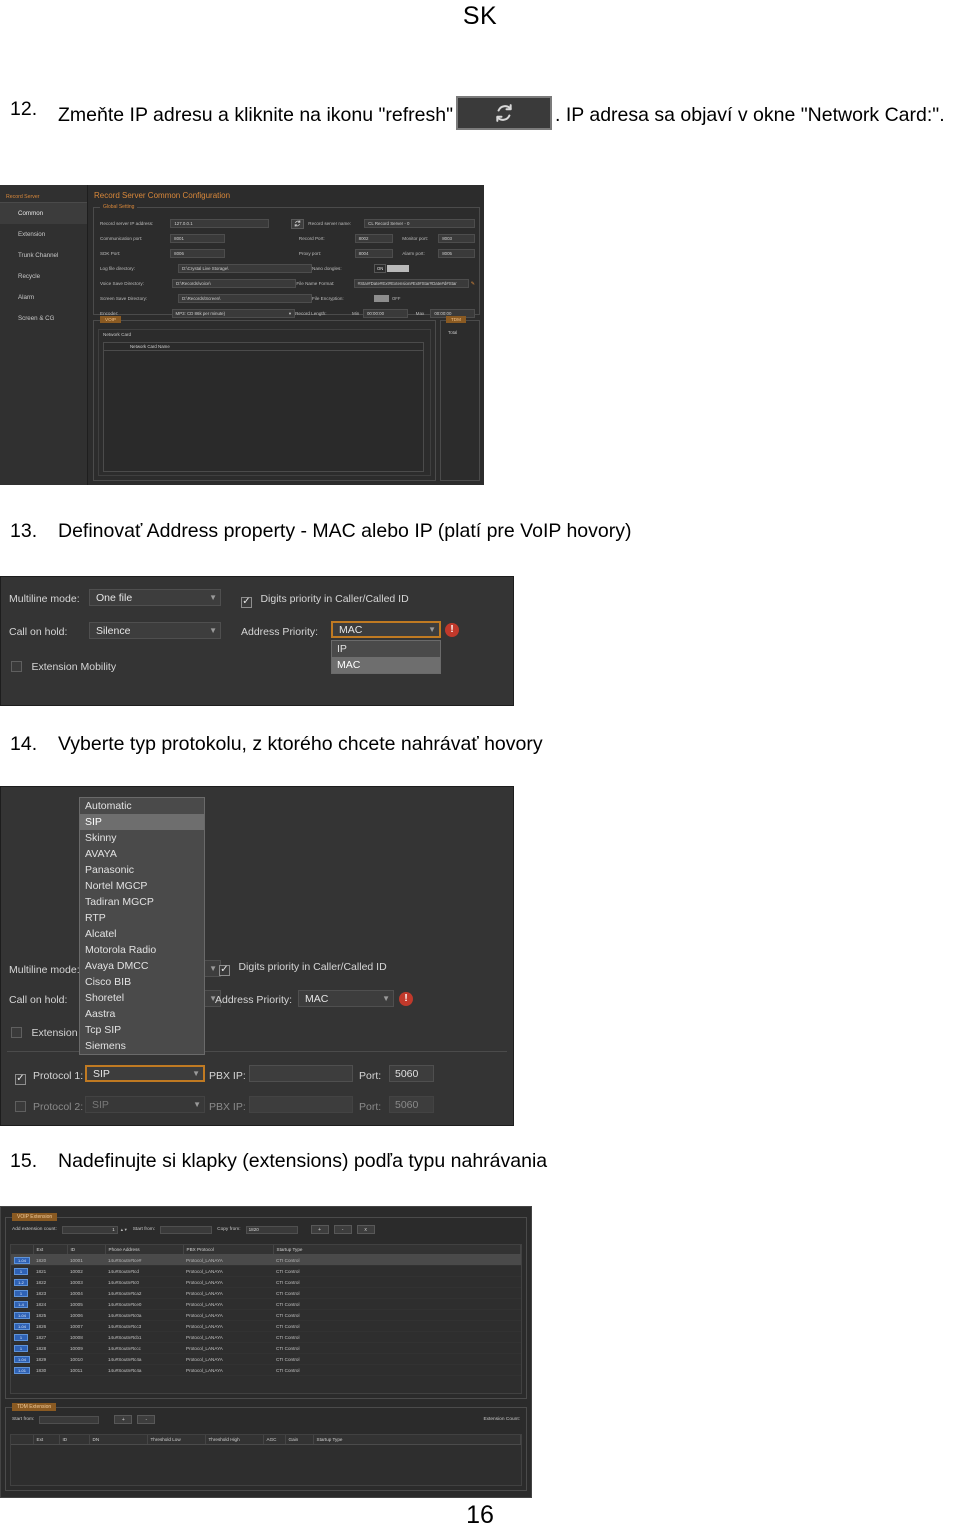 The height and width of the screenshot is (1534, 960). I want to click on menu-item-cisco-bib: Cisco BIB, so click(142, 982).